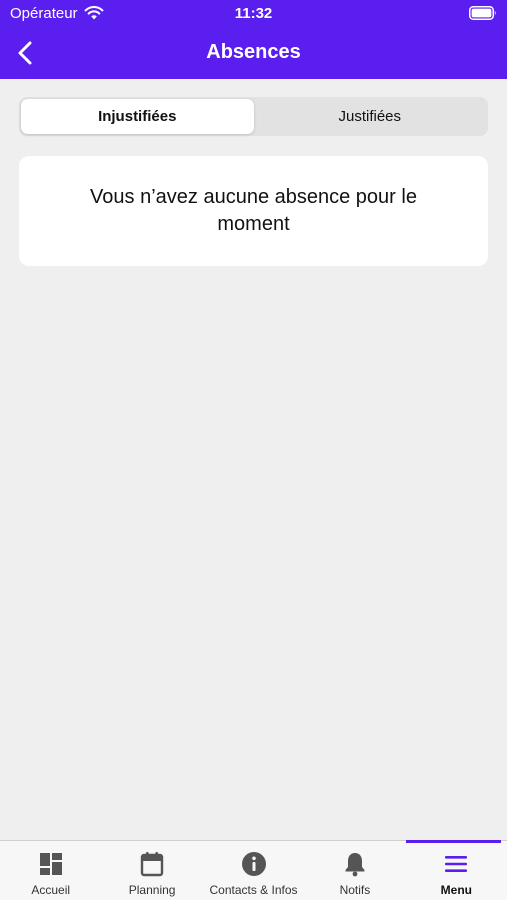 Image resolution: width=507 pixels, height=900 pixels. I want to click on tab-label: Notifs, so click(355, 890).